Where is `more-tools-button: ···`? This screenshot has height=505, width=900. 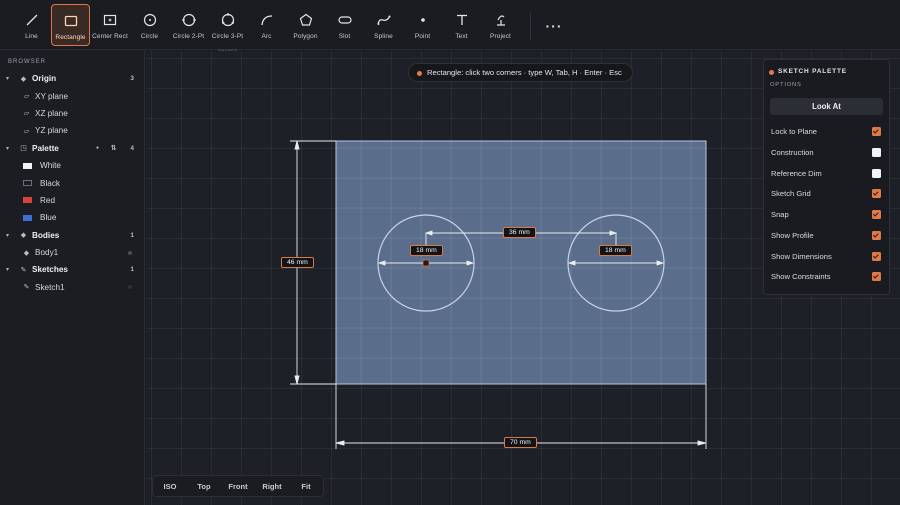 more-tools-button: ··· is located at coordinates (554, 26).